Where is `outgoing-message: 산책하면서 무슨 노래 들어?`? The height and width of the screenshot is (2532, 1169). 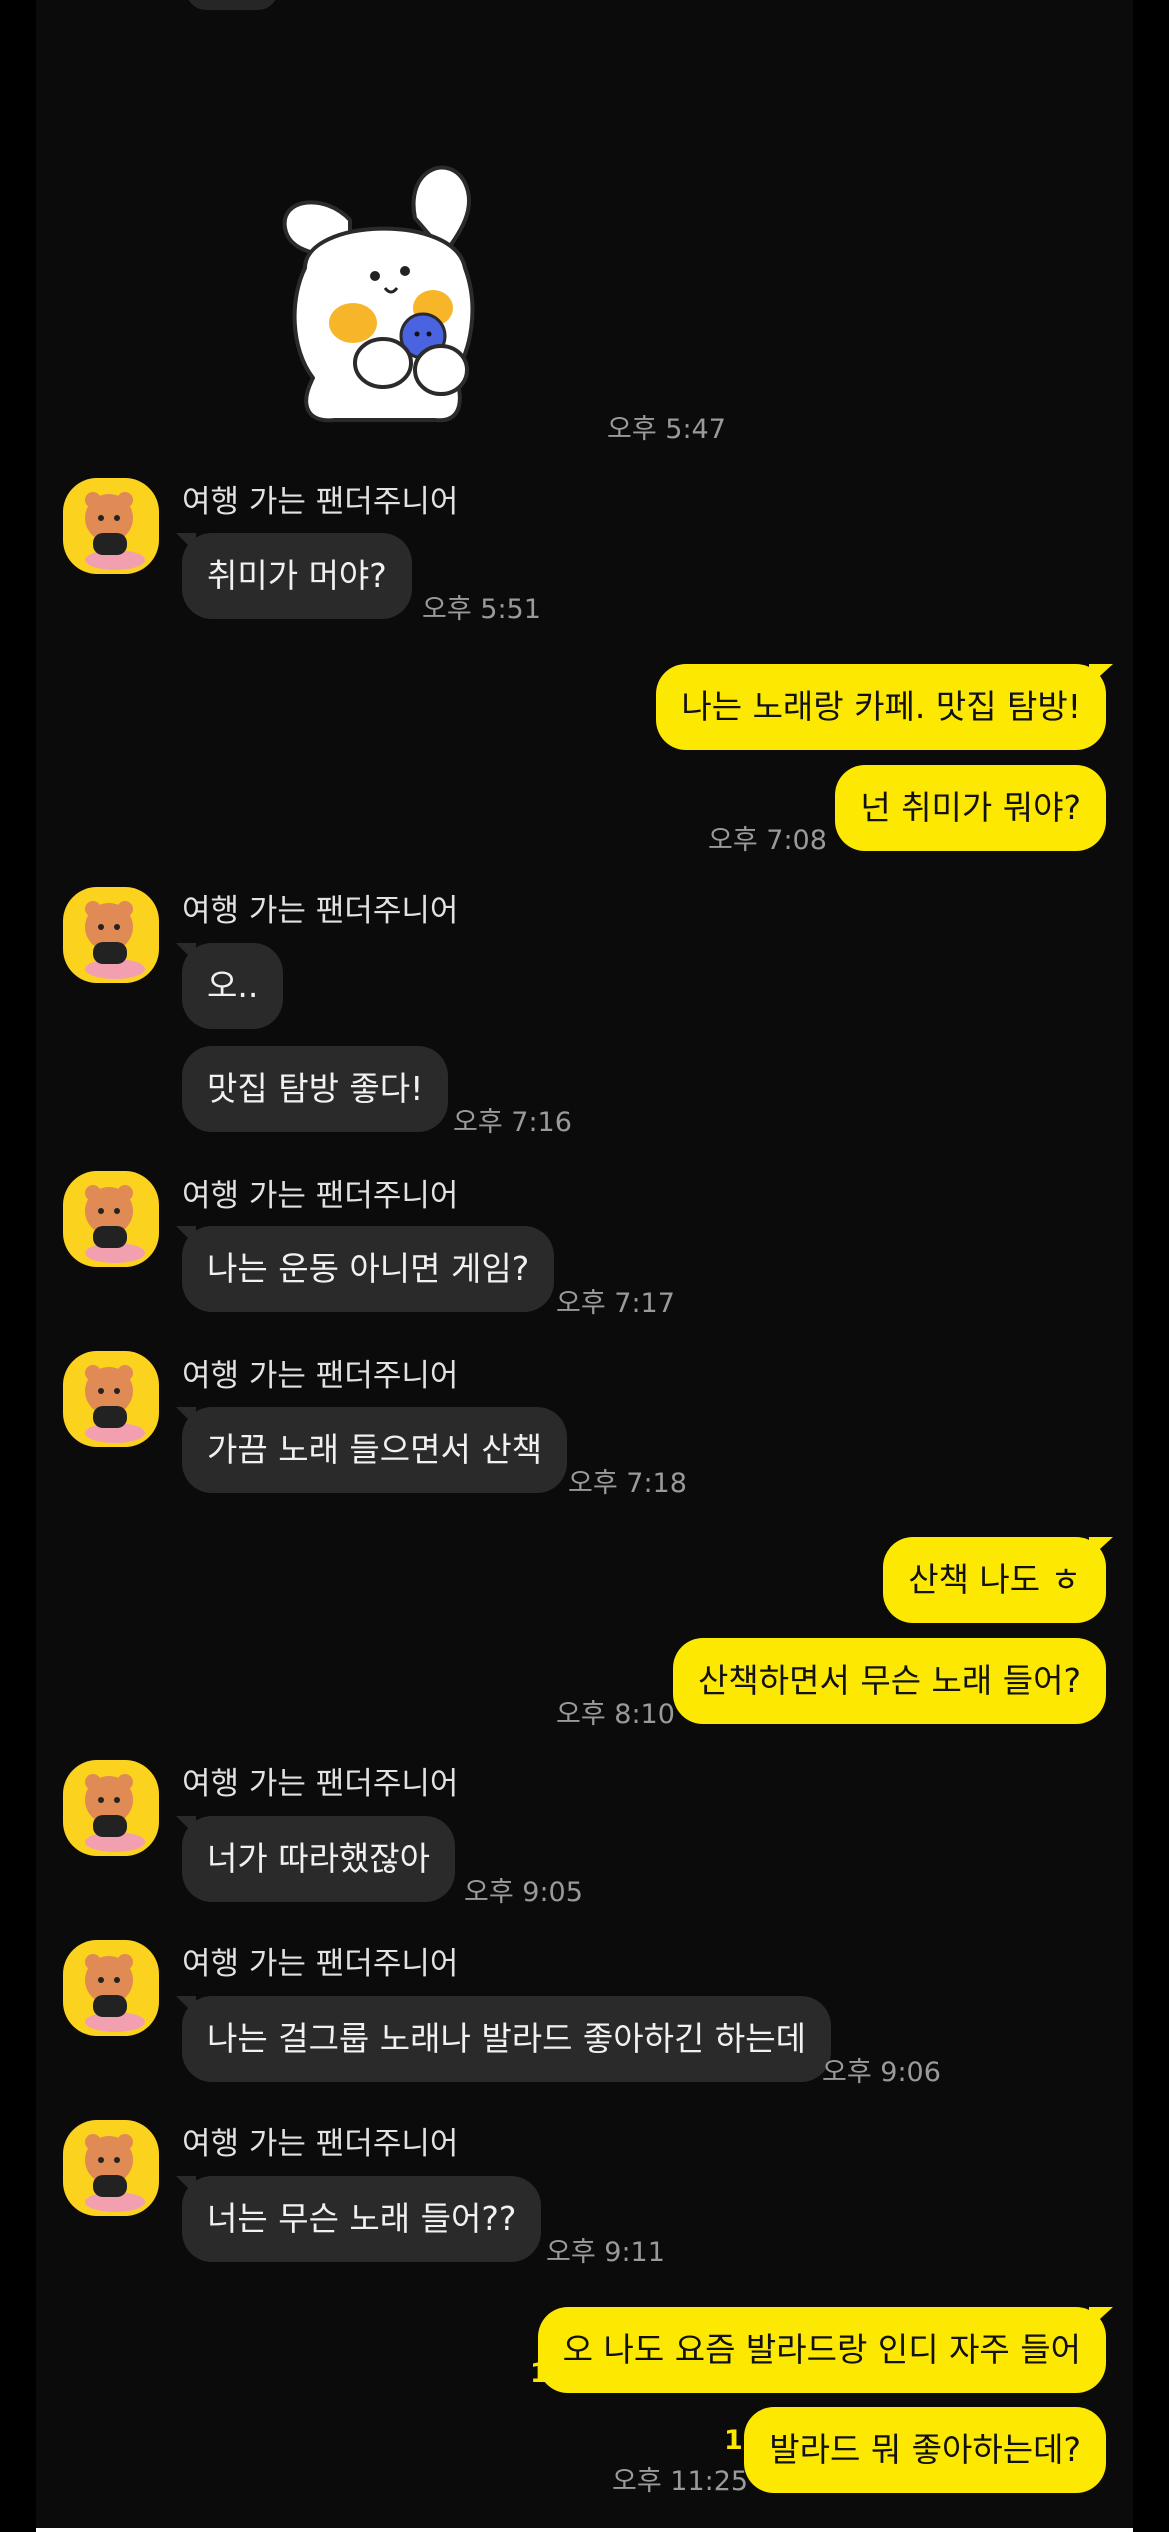 outgoing-message: 산책하면서 무슨 노래 들어? is located at coordinates (889, 1681).